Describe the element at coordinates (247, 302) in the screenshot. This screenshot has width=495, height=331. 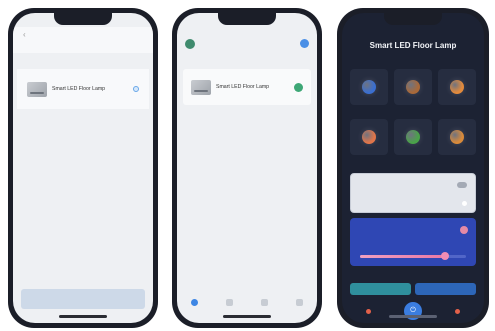
I see `tab-bar` at that location.